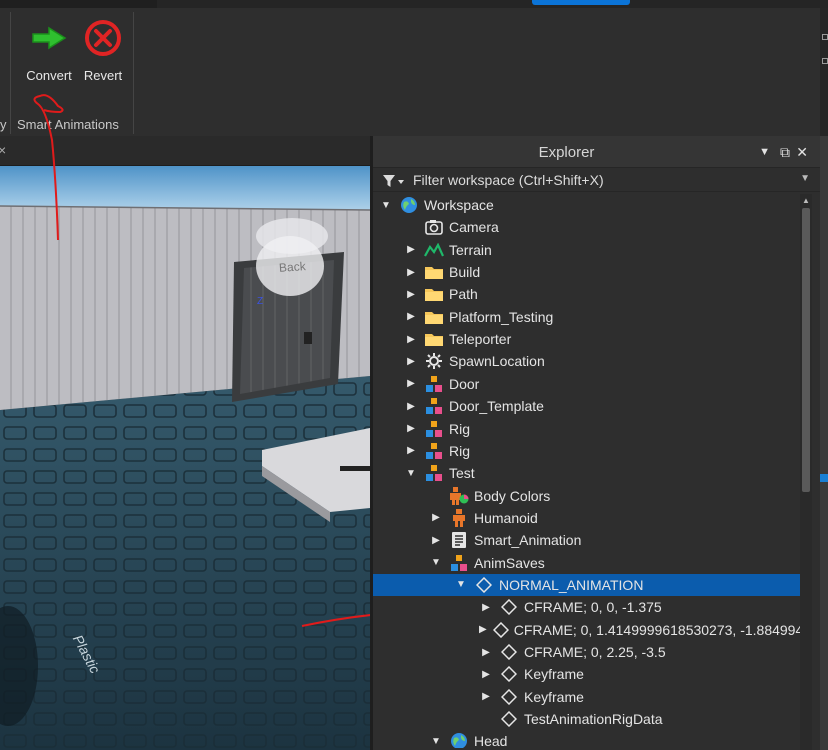 The image size is (828, 750). I want to click on tree-item: Camera, so click(588, 227).